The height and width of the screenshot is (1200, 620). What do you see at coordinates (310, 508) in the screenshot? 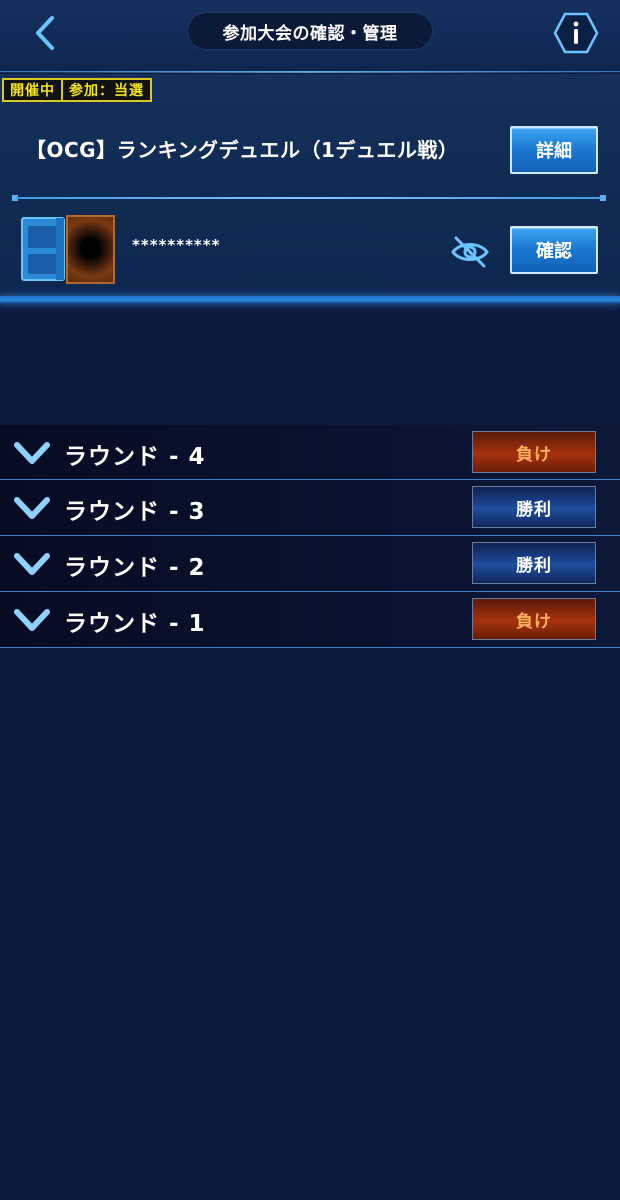
I see `round-row-3: ラウンド - 3 勝利` at bounding box center [310, 508].